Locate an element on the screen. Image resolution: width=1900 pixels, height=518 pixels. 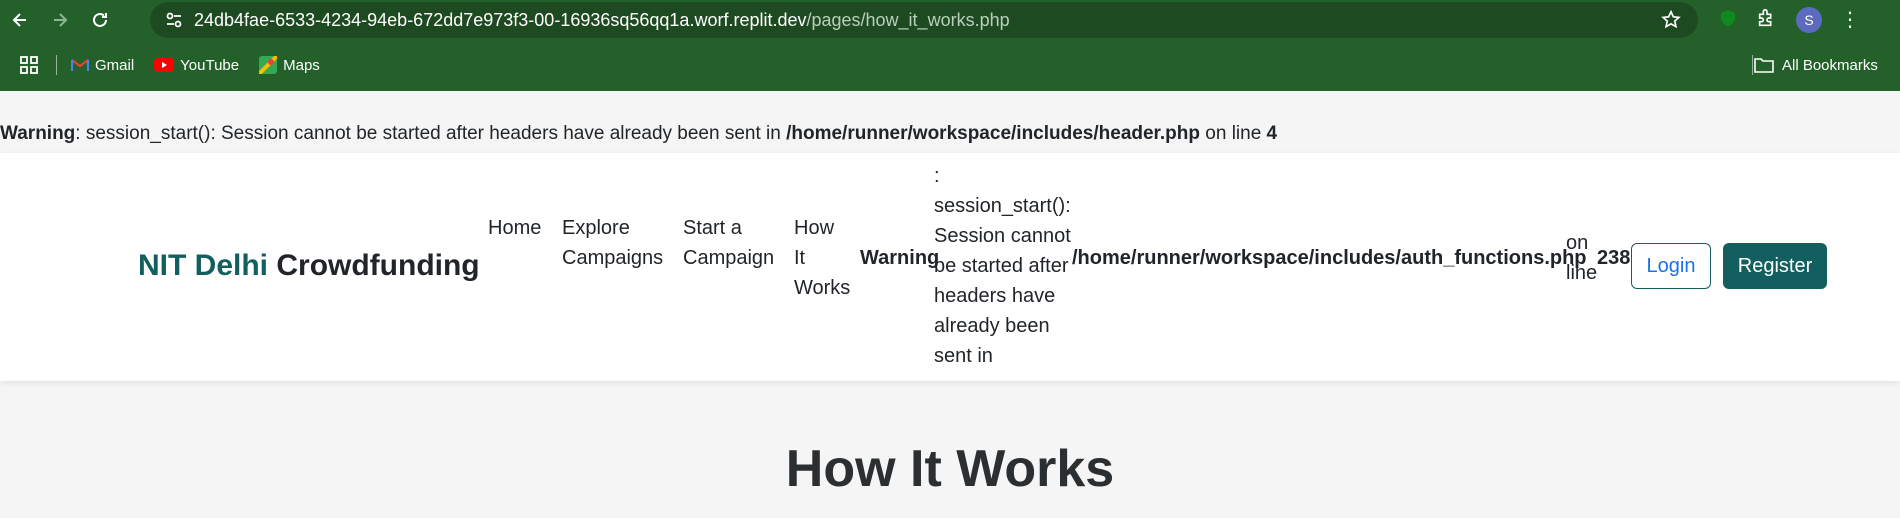
nav-warning-line-word: line is located at coordinates (1582, 273).